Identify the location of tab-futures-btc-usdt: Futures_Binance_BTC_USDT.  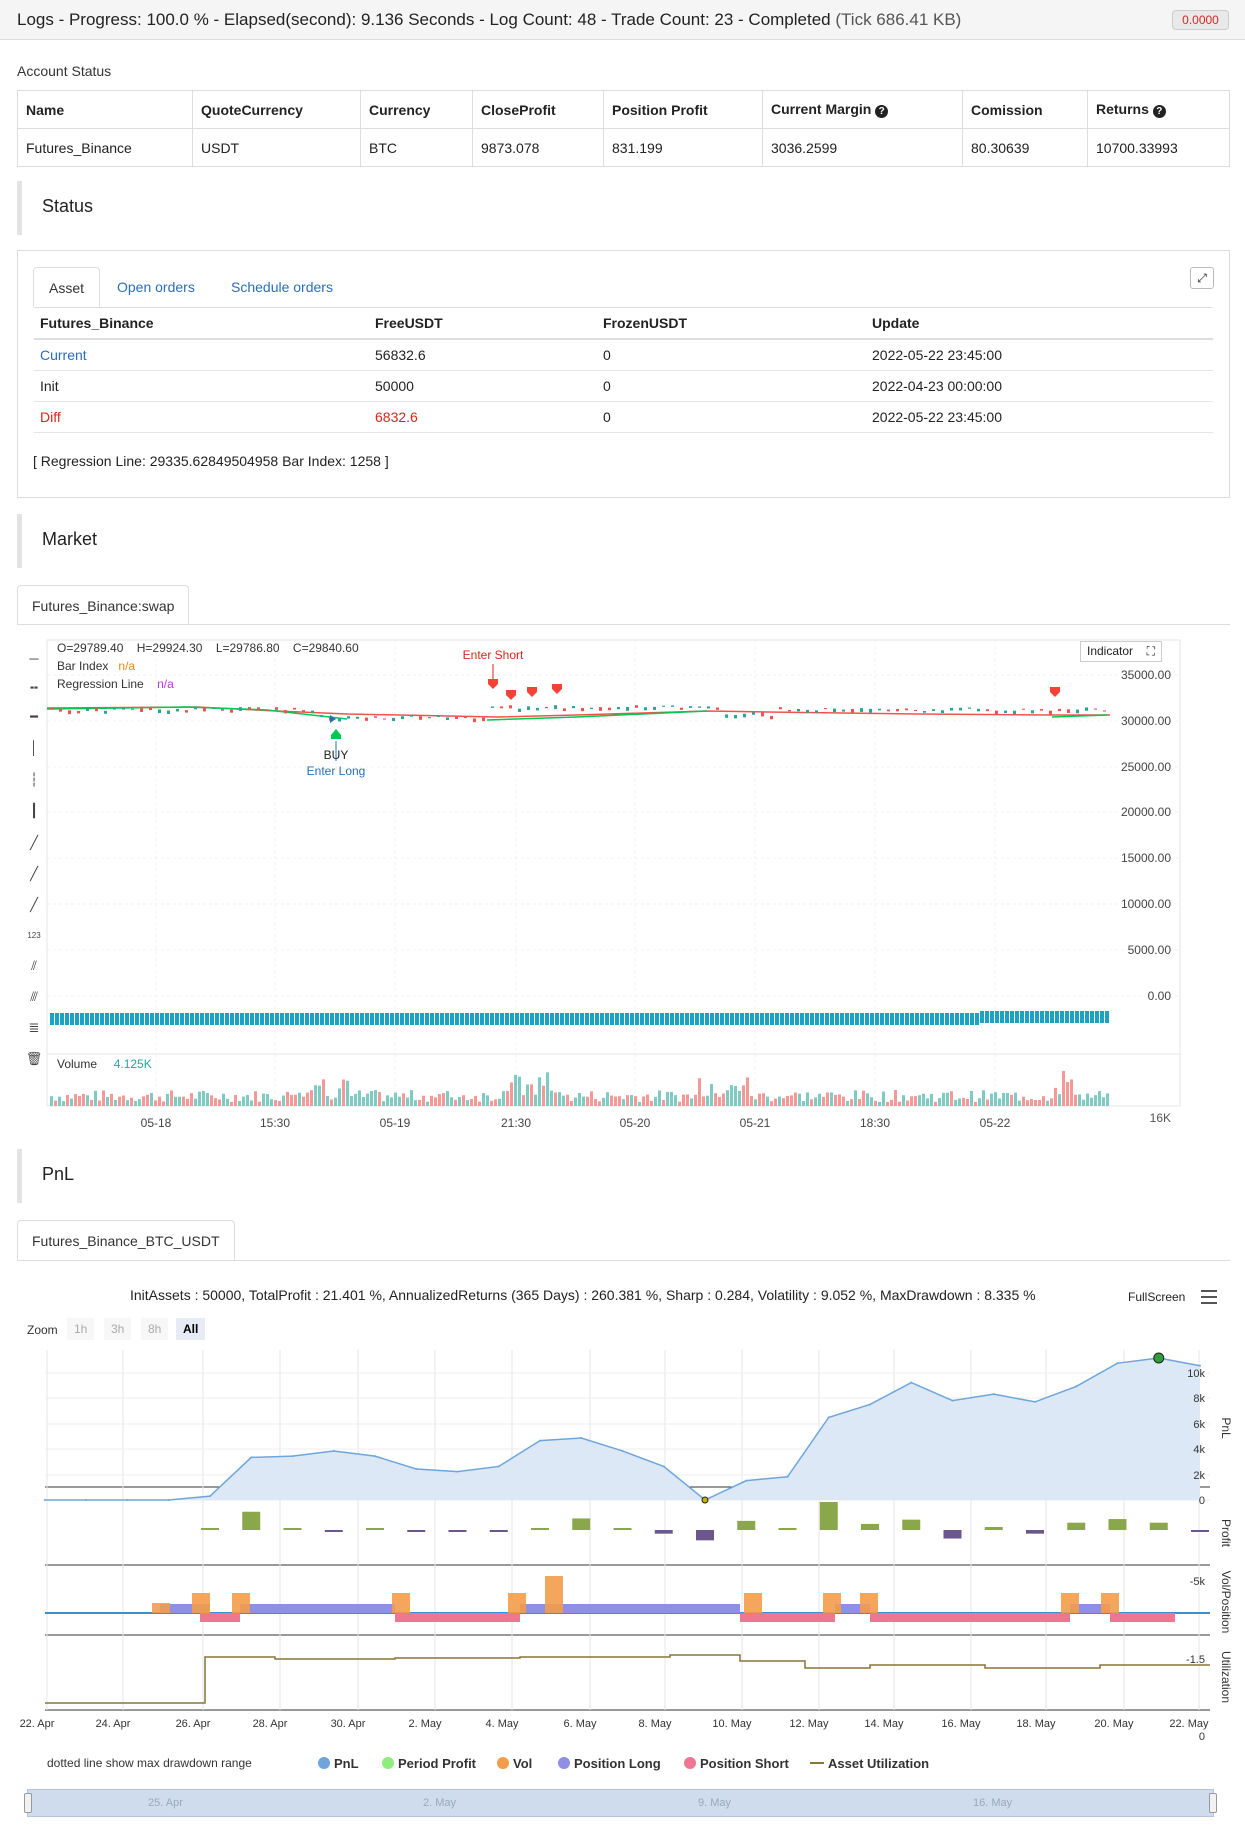
(126, 1240).